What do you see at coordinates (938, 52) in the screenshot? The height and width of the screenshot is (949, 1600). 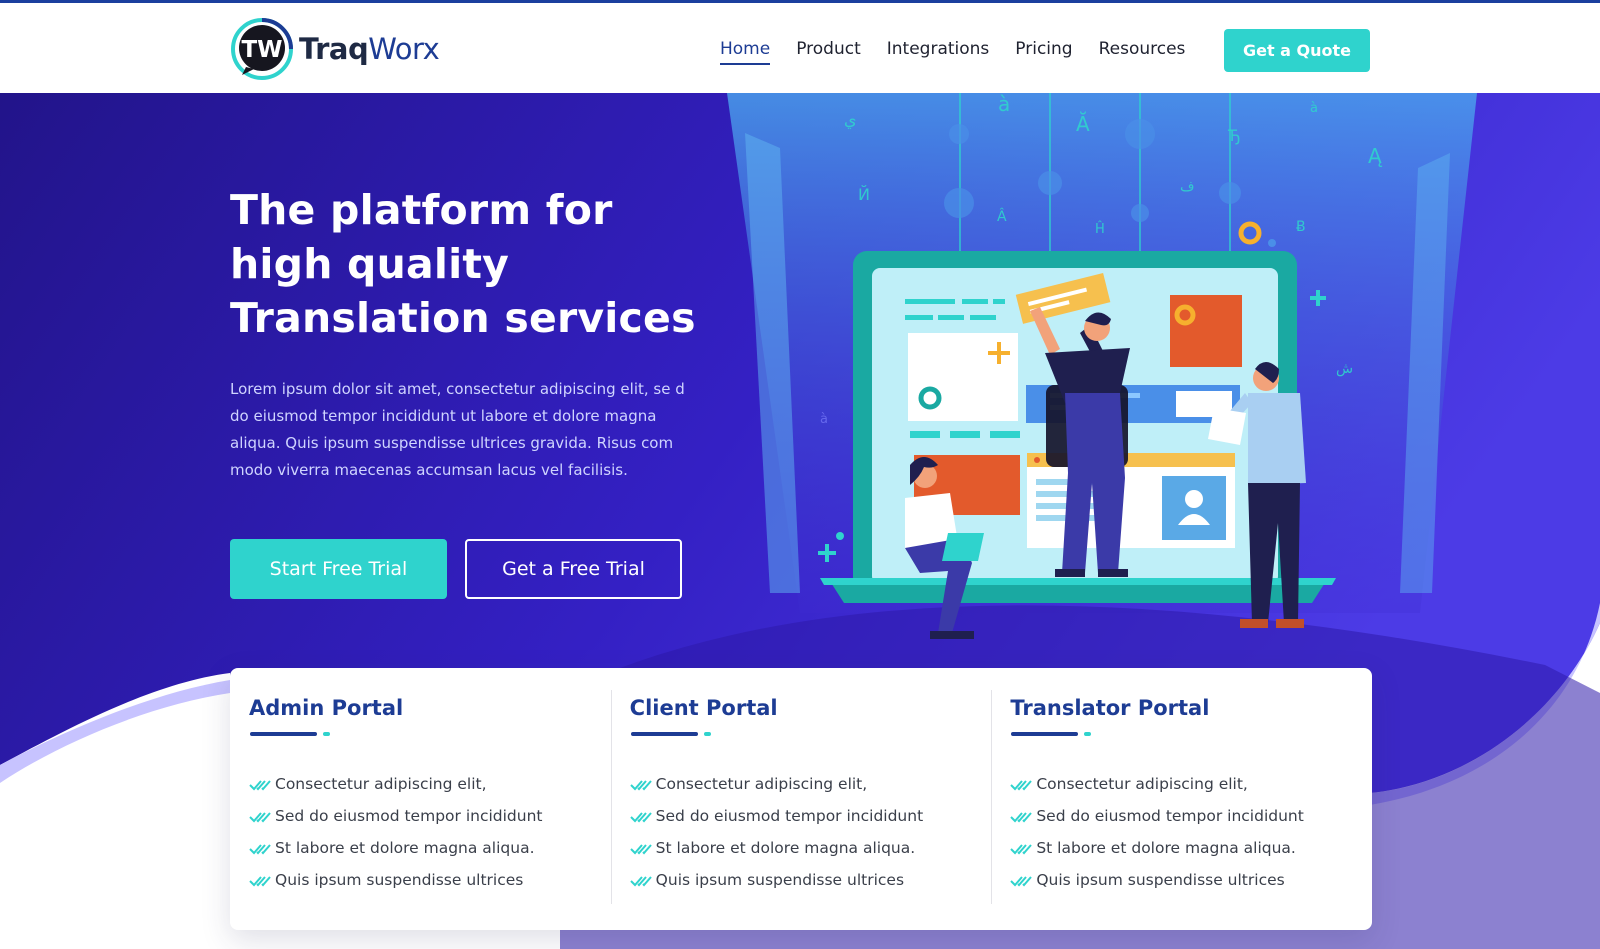 I see `nav-integrations: Integrations` at bounding box center [938, 52].